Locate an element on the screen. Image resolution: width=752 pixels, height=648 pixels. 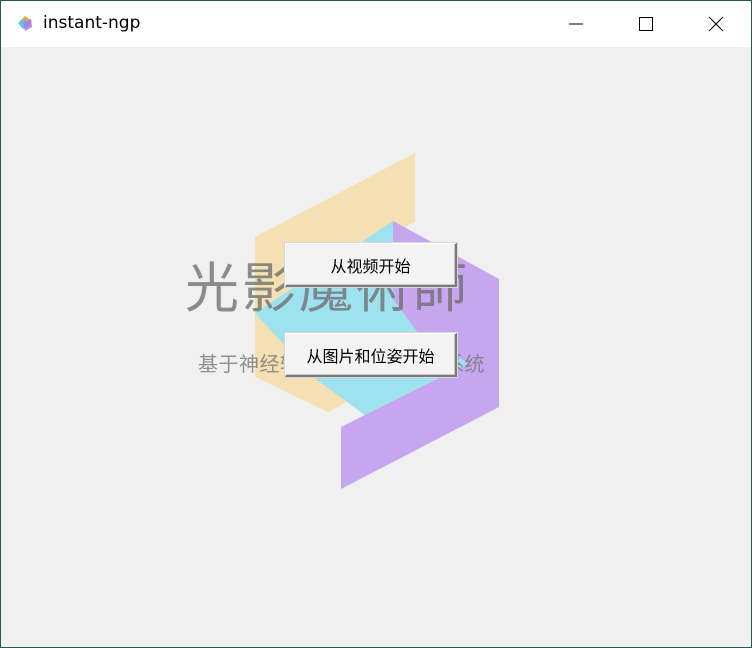
minimize-icon is located at coordinates (576, 24).